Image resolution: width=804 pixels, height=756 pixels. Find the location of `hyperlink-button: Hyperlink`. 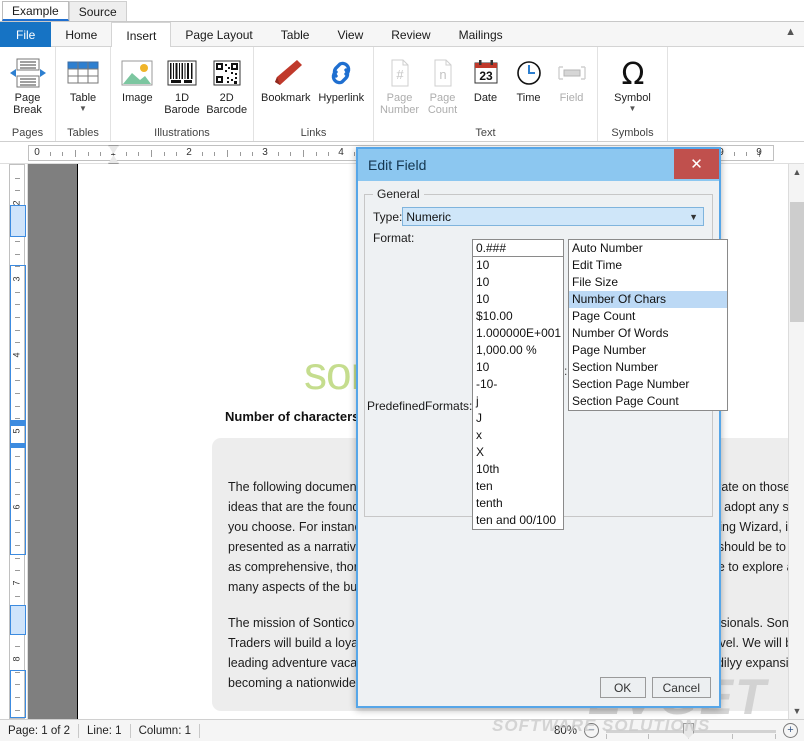

hyperlink-button: Hyperlink is located at coordinates (342, 77).